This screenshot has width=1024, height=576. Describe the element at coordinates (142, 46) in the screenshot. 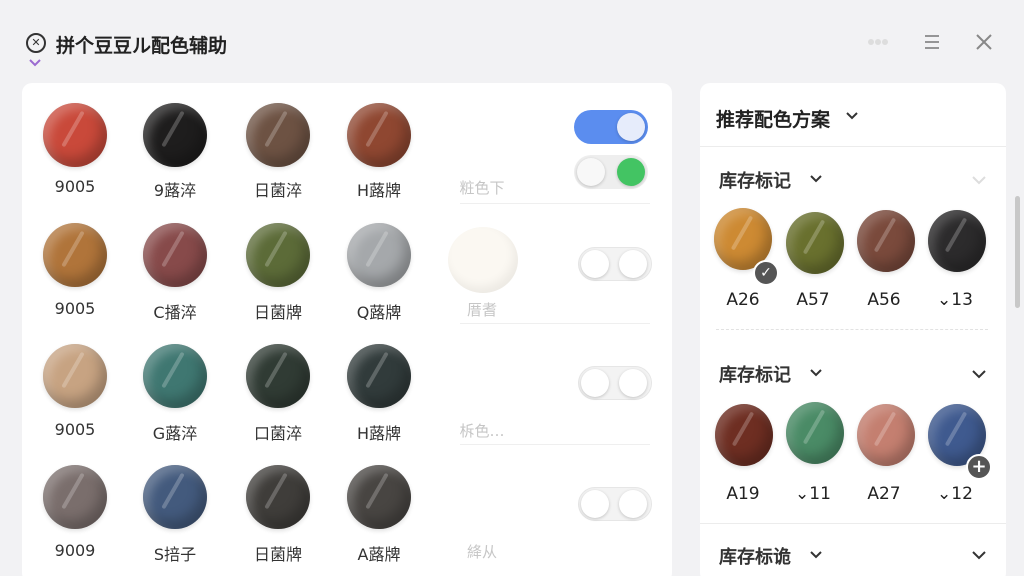

I see `app-title: 拼个豆豆ル配色辅助` at that location.